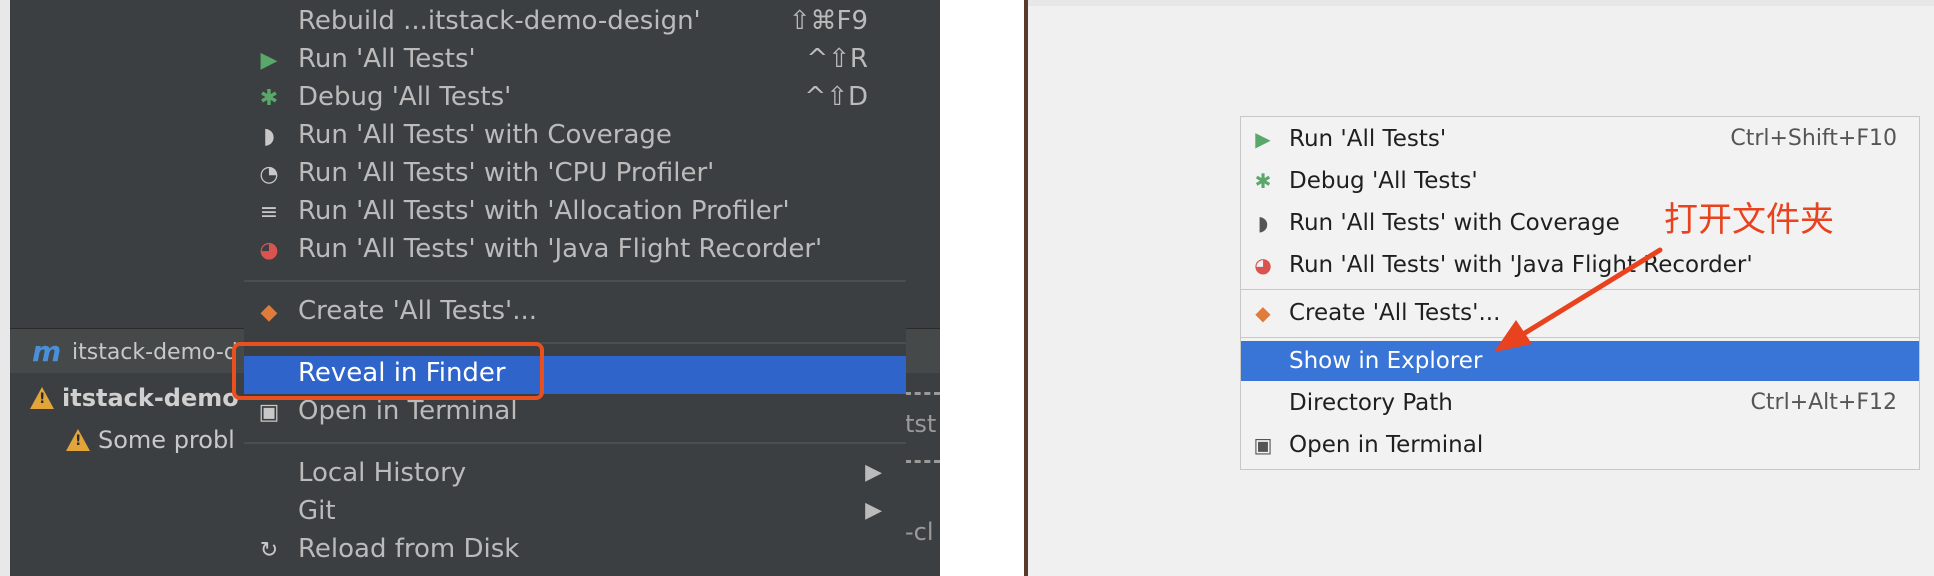  What do you see at coordinates (575, 99) in the screenshot?
I see `menu-item-debug-all-tests: ✱ Debug 'All Tests' ^⇧D` at bounding box center [575, 99].